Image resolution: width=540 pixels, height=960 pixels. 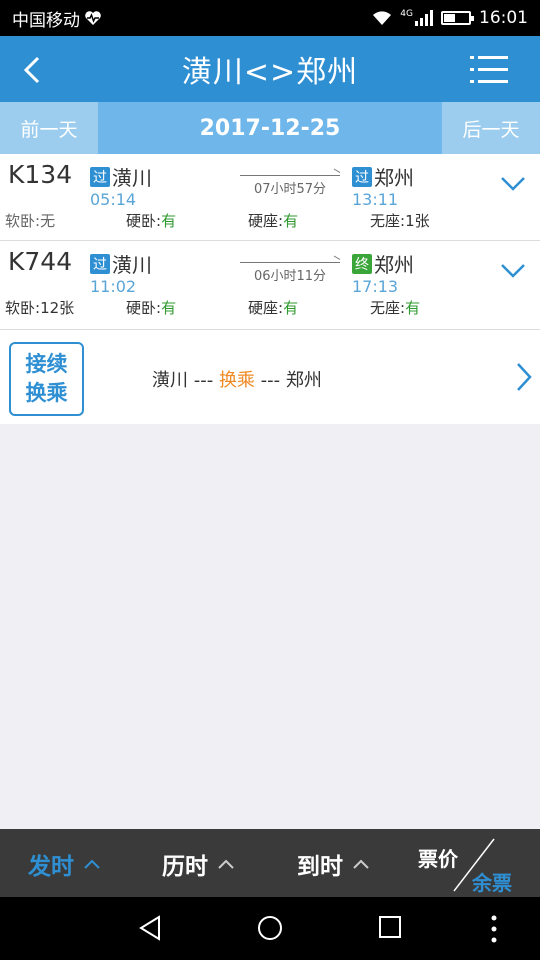 I want to click on duration: 06小时11分, so click(x=290, y=271).